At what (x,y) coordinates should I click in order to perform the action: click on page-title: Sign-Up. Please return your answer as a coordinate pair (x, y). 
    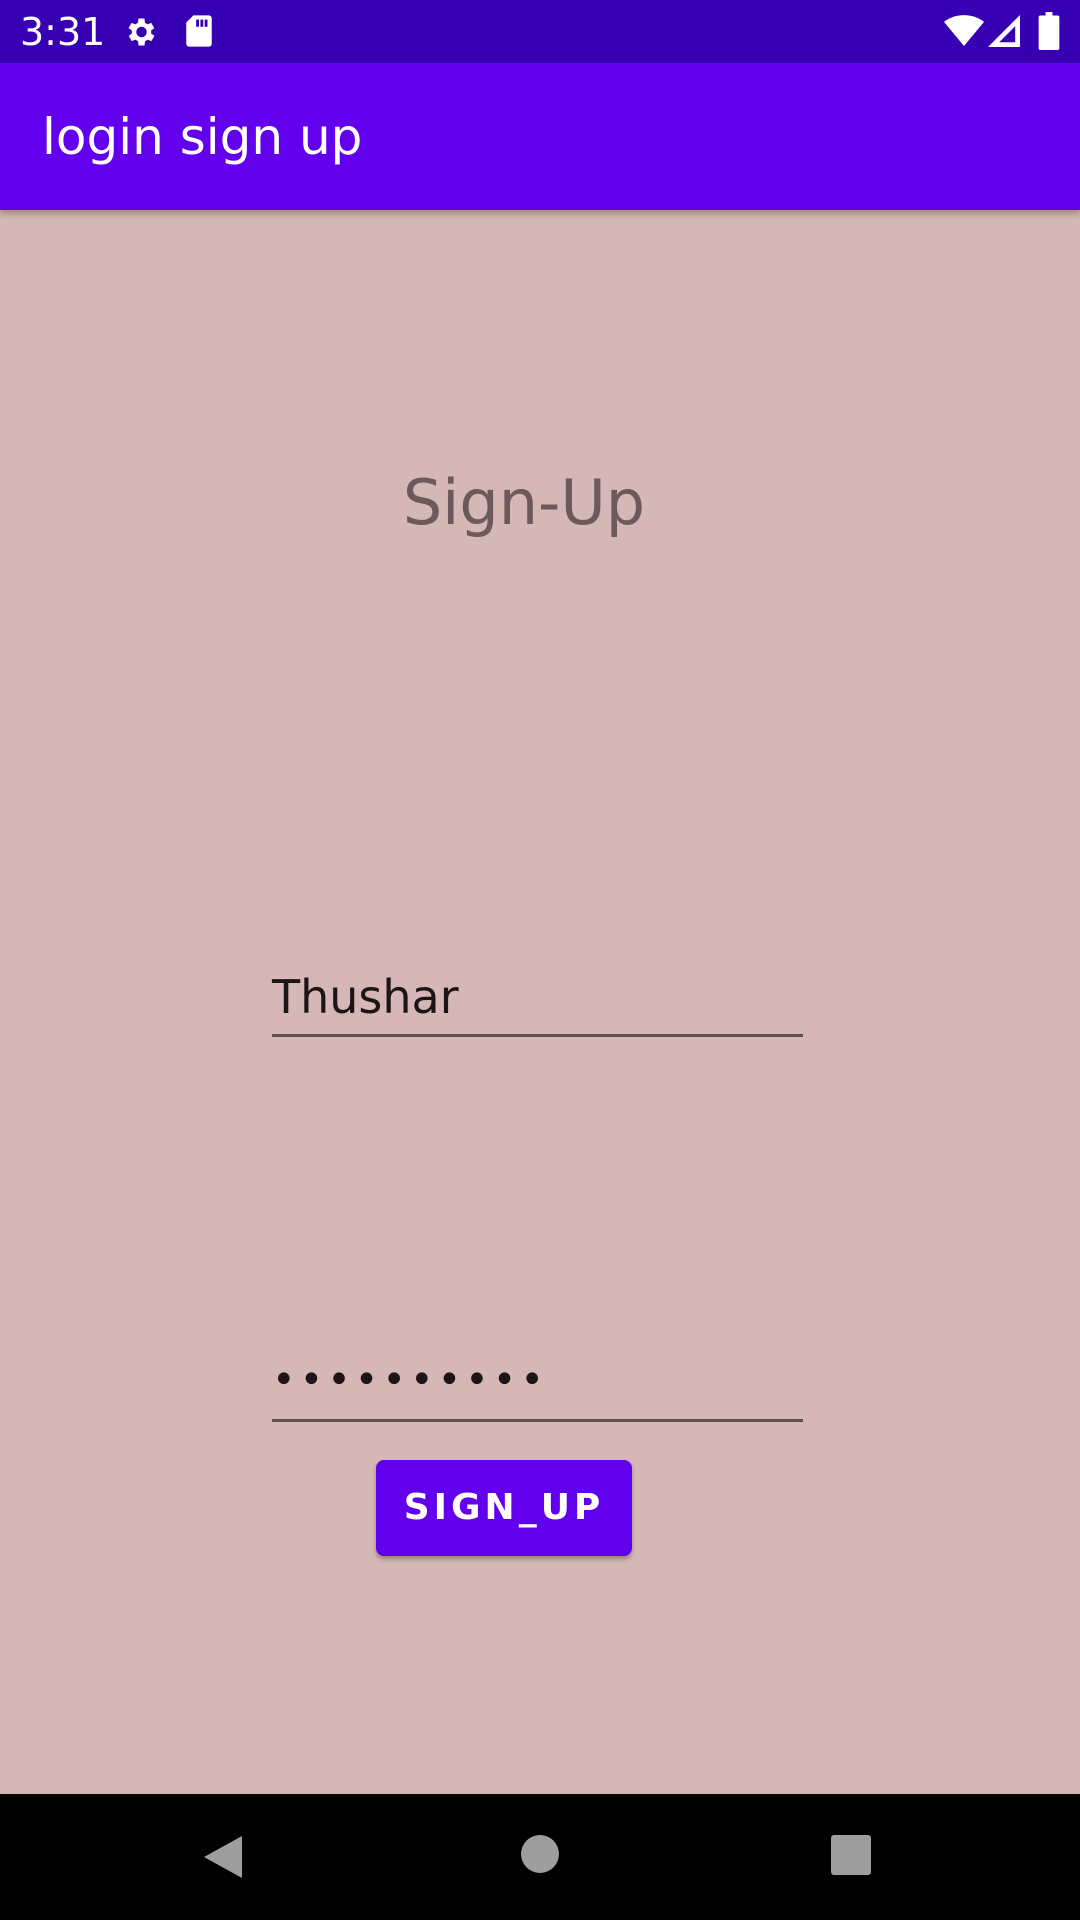
    Looking at the image, I should click on (524, 502).